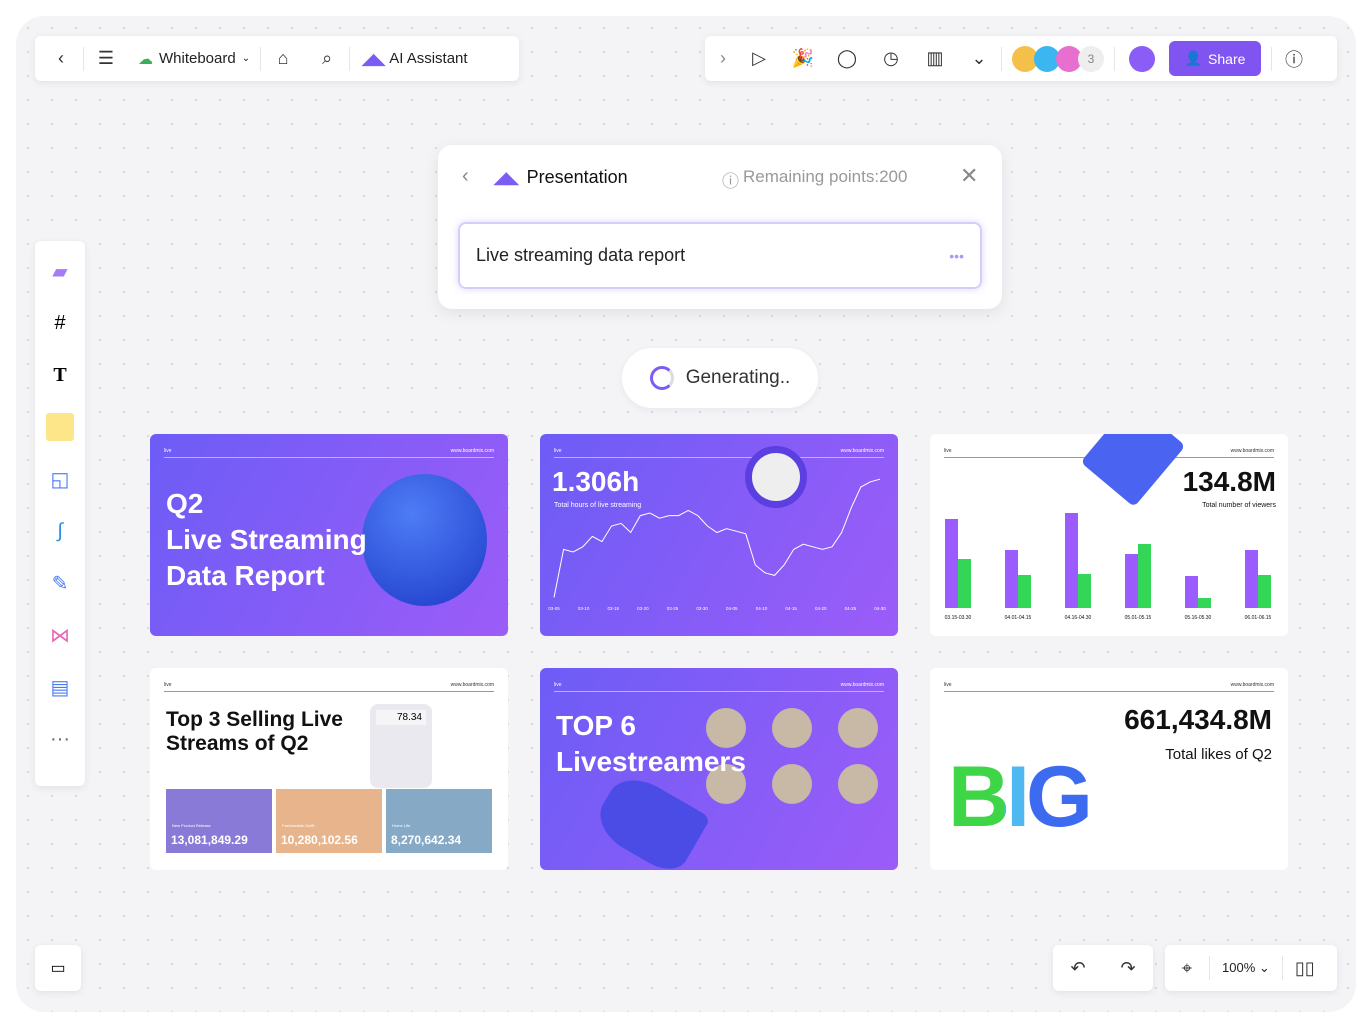  Describe the element at coordinates (821, 608) in the screenshot. I see `x-tick-label: 04-20` at that location.